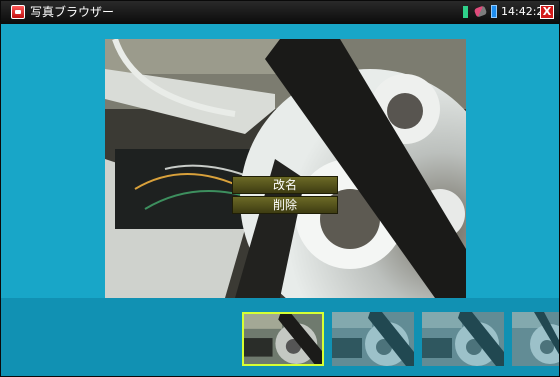 The image size is (560, 377). I want to click on app-title: 写真ブラウザー, so click(72, 12).